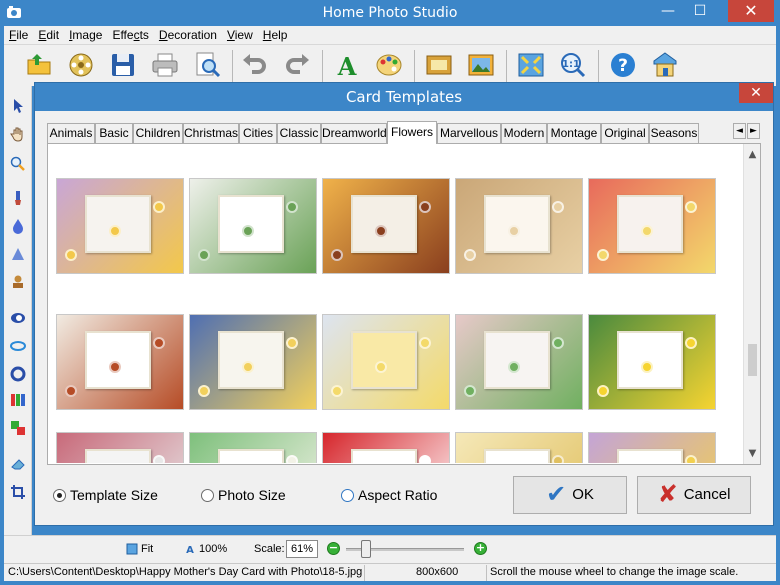 This screenshot has height=585, width=780. I want to click on actual-size-small-icon: A, so click(190, 549).